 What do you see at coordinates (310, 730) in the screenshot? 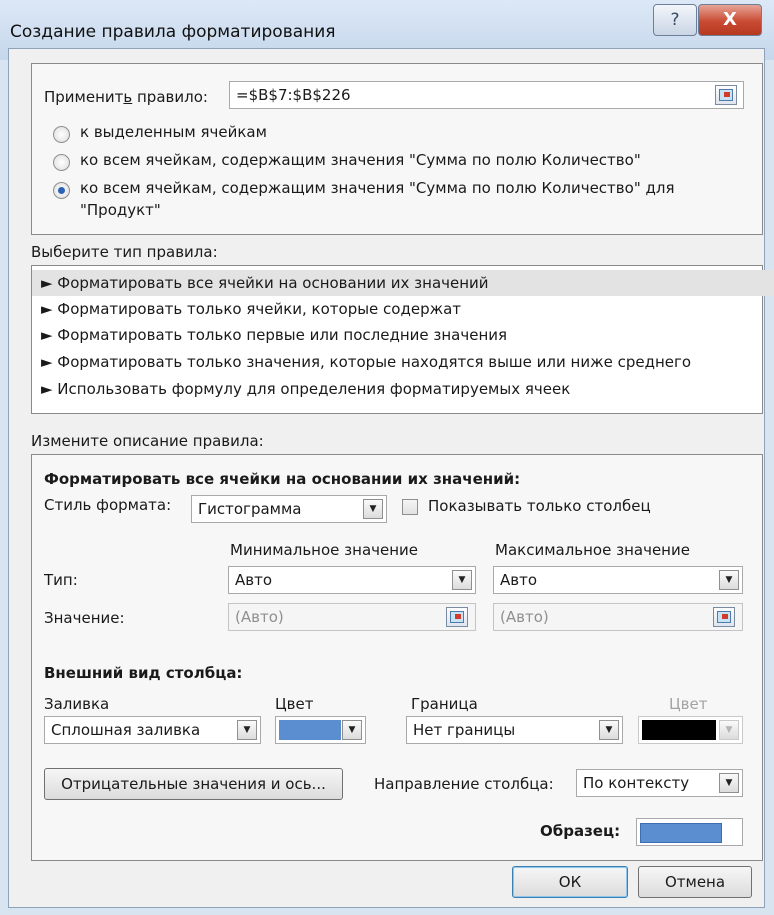
I see `fill-color-swatch` at bounding box center [310, 730].